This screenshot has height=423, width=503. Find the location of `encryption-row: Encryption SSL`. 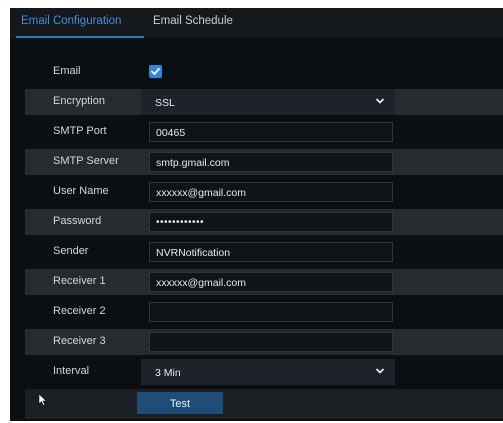

encryption-row: Encryption SSL is located at coordinates (264, 102).